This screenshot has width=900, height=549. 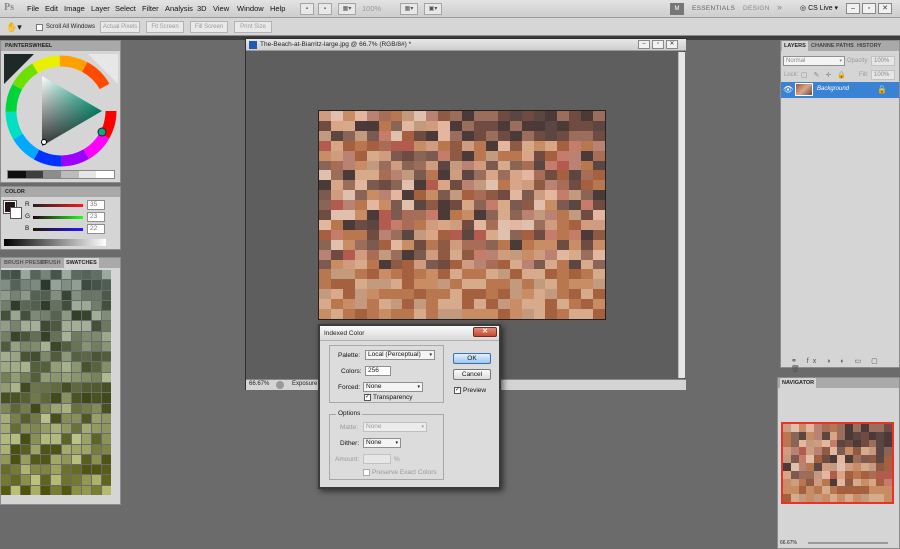 I want to click on vertical-scrollbar, so click(x=681, y=215).